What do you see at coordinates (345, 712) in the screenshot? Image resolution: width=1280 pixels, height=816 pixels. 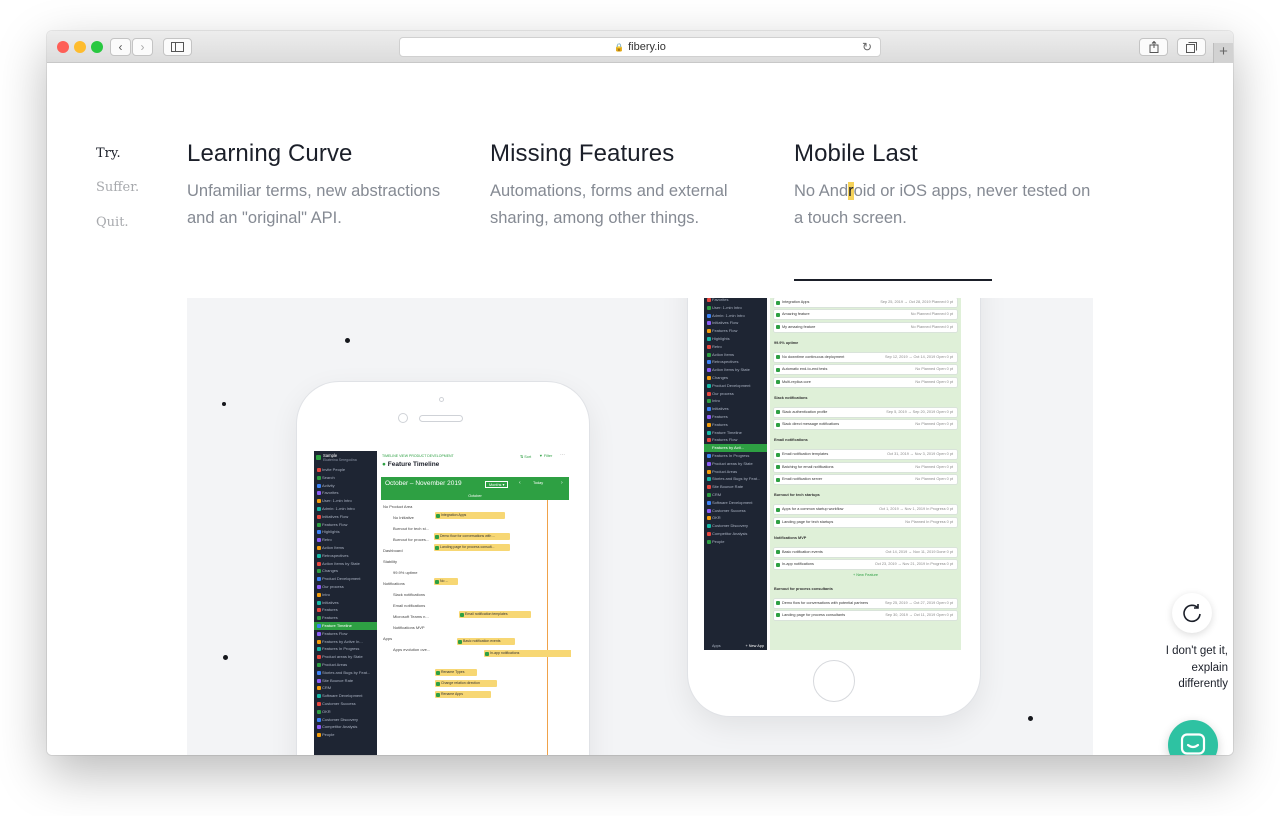 I see `sidebar-item: OKR` at bounding box center [345, 712].